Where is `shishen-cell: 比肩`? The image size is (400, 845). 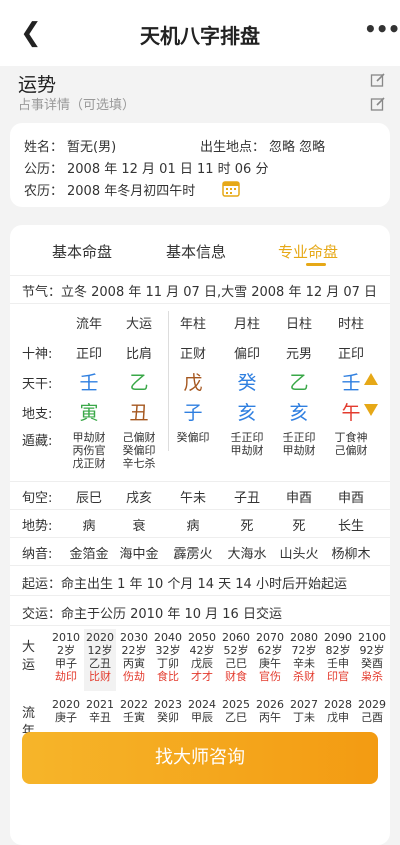
shishen-cell: 比肩 is located at coordinates (138, 354).